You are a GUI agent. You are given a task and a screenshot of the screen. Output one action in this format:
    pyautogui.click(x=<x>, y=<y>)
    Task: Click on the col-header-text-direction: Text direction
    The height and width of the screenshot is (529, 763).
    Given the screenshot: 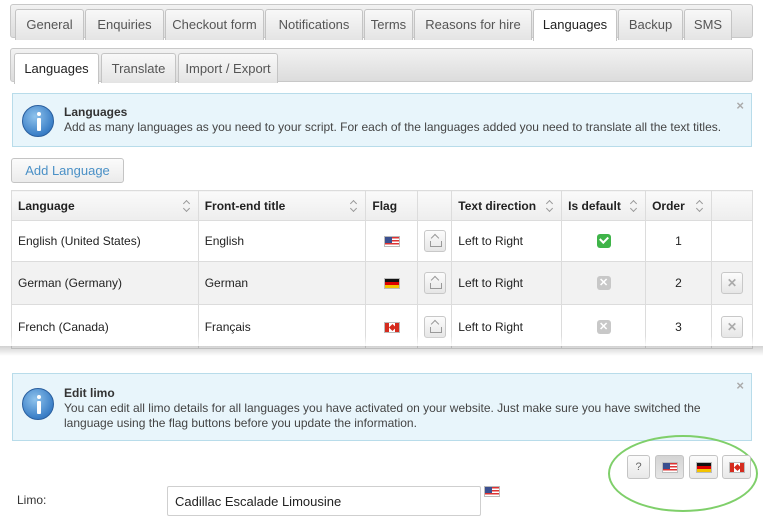 What is the action you would take?
    pyautogui.click(x=507, y=205)
    